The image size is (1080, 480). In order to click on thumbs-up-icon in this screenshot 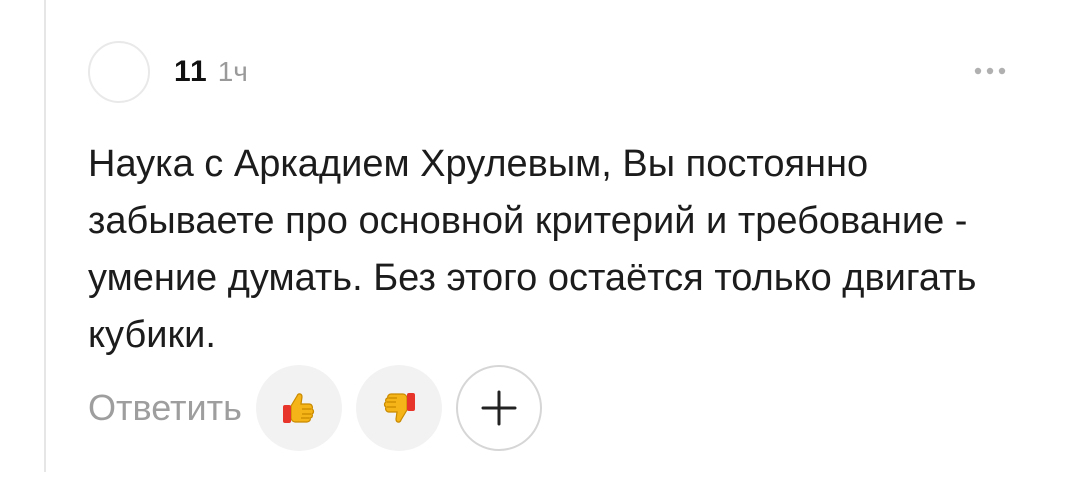, I will do `click(298, 408)`.